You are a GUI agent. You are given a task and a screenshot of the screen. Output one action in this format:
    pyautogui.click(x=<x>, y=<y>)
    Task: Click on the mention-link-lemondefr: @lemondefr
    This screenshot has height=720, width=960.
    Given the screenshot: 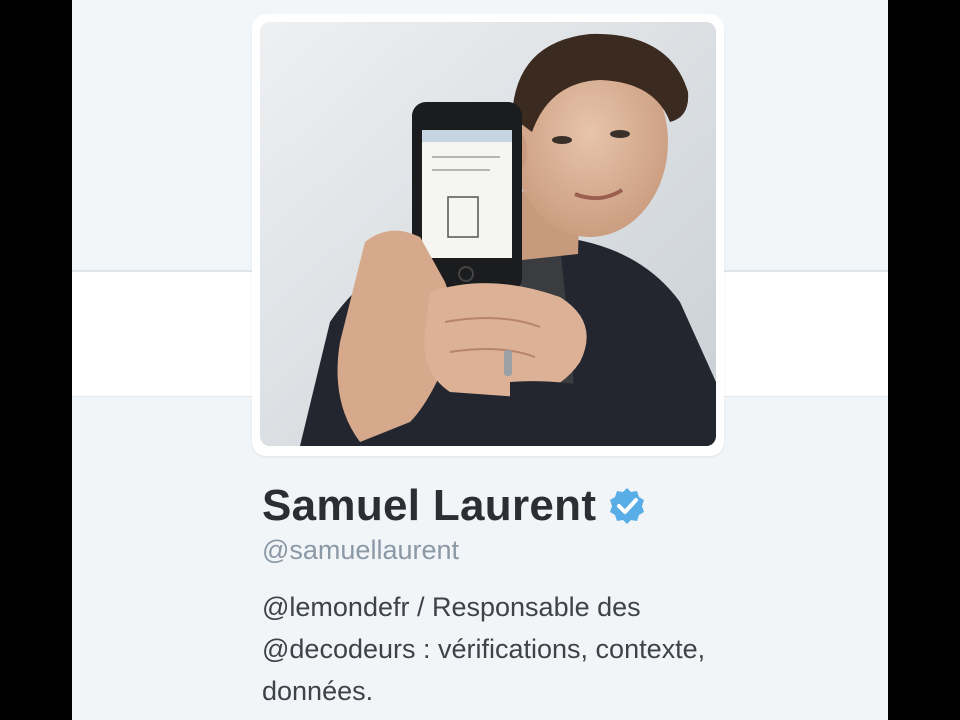 What is the action you would take?
    pyautogui.click(x=335, y=607)
    